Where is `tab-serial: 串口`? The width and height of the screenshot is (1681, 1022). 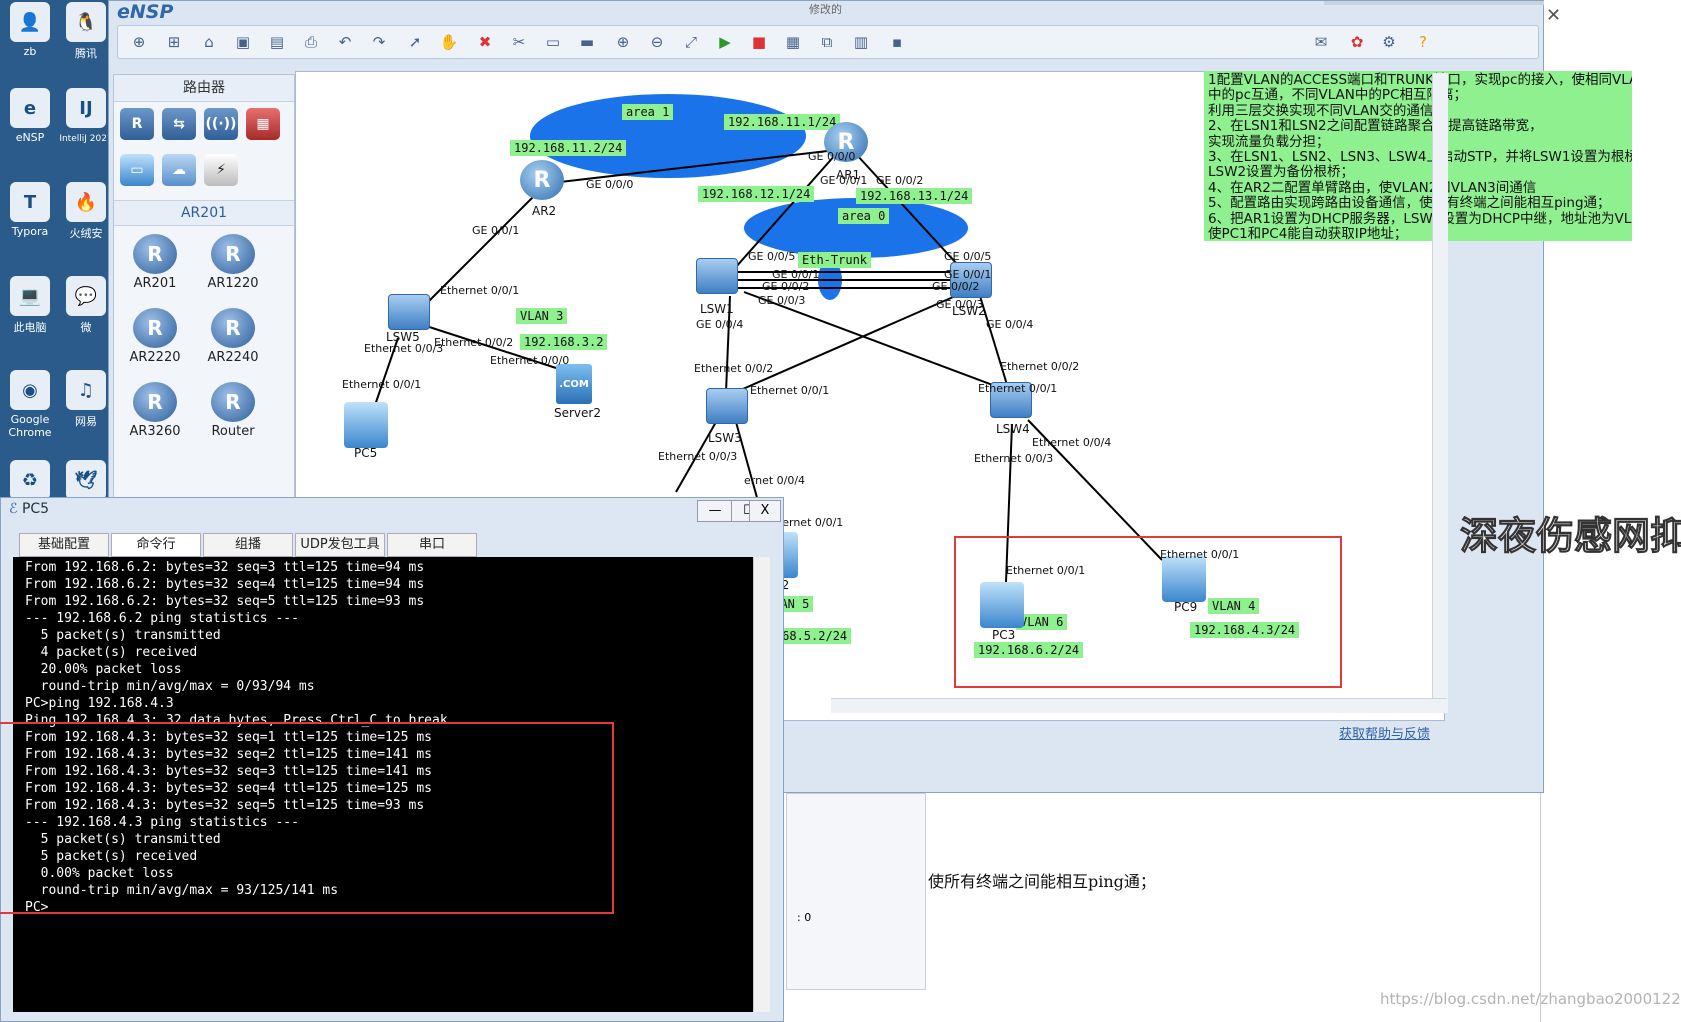
tab-serial: 串口 is located at coordinates (432, 545).